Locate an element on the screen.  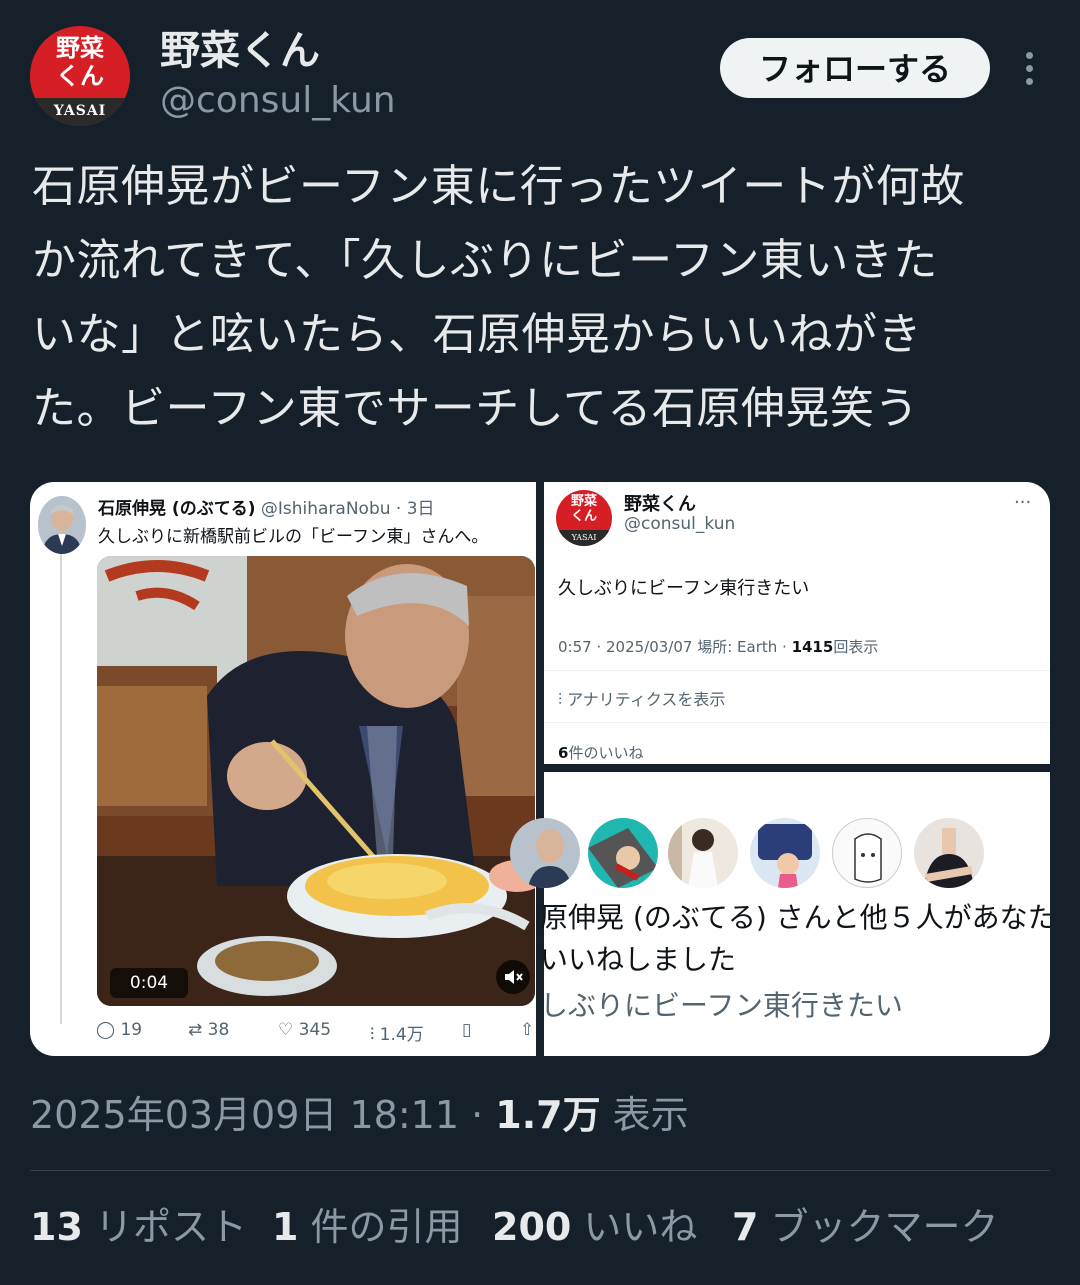
video-duration: 0:04 is located at coordinates (149, 983).